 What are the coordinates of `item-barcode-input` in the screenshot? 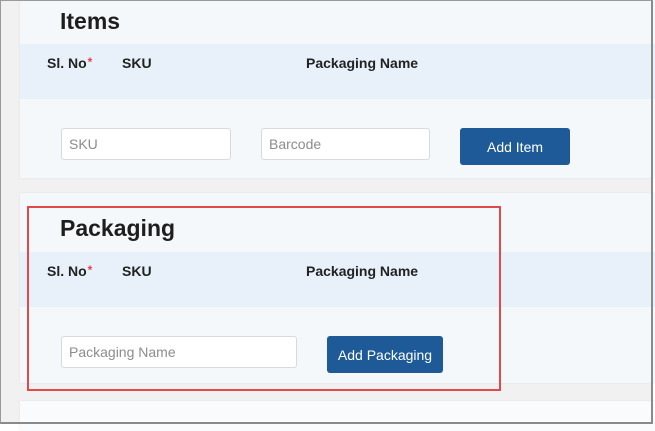 It's located at (345, 144).